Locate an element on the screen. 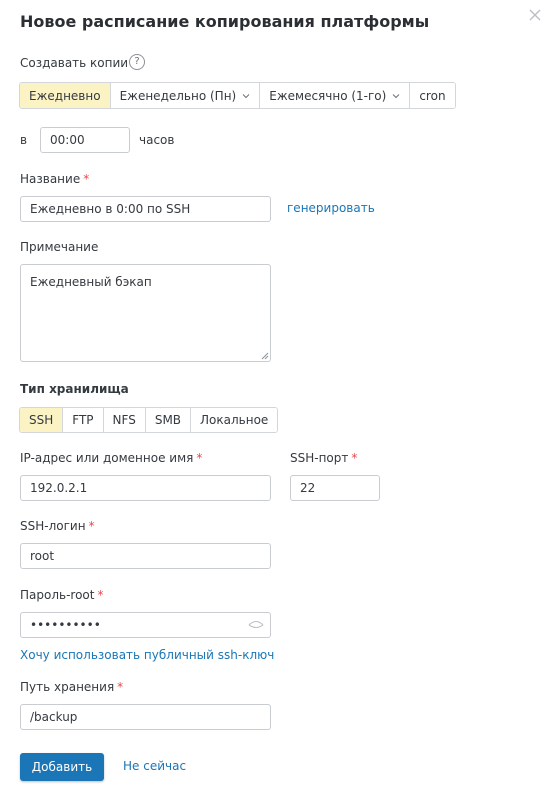 Image resolution: width=555 pixels, height=785 pixels. storage-option-nfs: NFS is located at coordinates (124, 420).